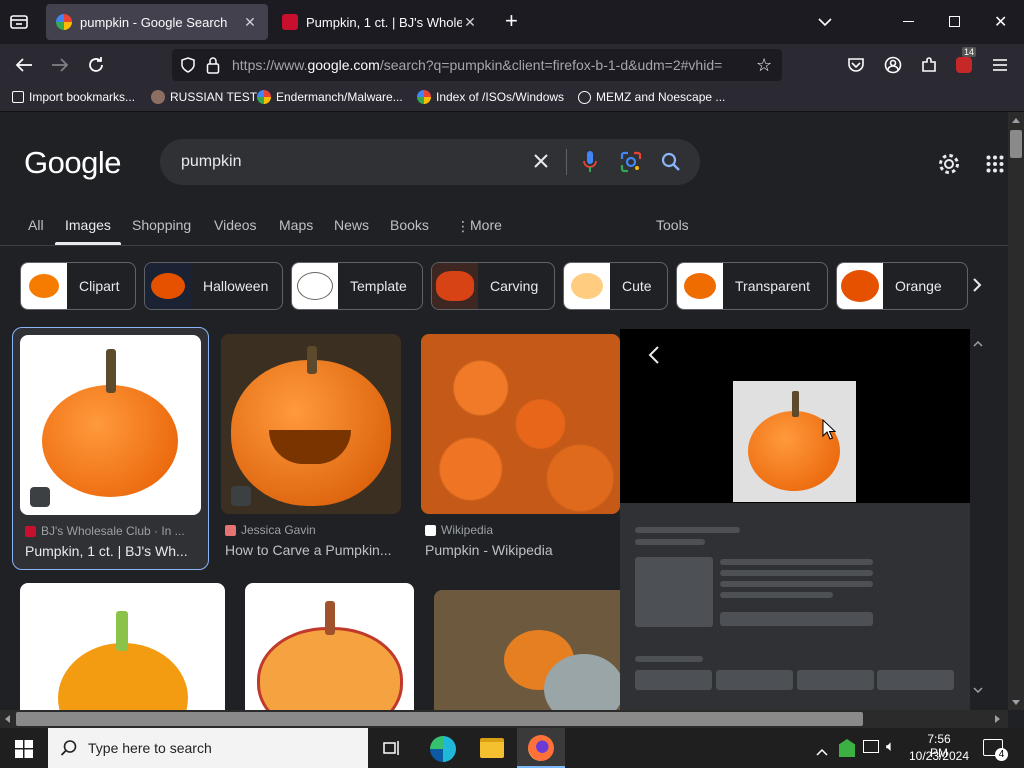 The height and width of the screenshot is (768, 1024). I want to click on lens-search-icon, so click(631, 164).